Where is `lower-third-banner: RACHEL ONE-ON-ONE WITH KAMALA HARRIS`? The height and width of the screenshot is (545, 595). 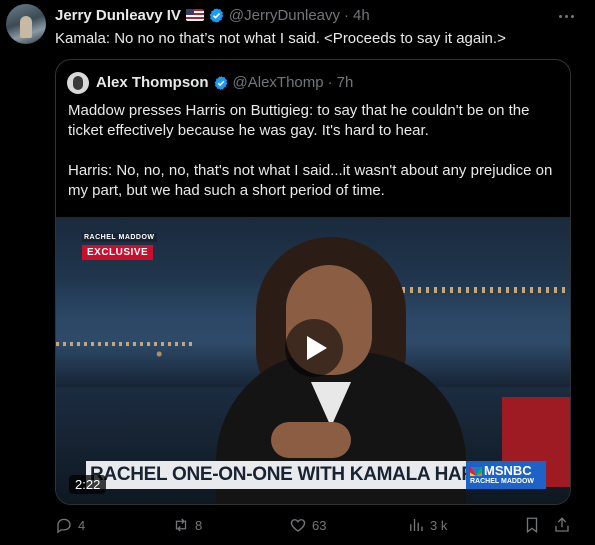 lower-third-banner: RACHEL ONE-ON-ONE WITH KAMALA HARRIS is located at coordinates (296, 475).